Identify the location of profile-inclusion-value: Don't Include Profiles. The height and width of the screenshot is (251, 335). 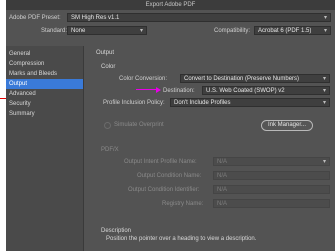
(202, 103).